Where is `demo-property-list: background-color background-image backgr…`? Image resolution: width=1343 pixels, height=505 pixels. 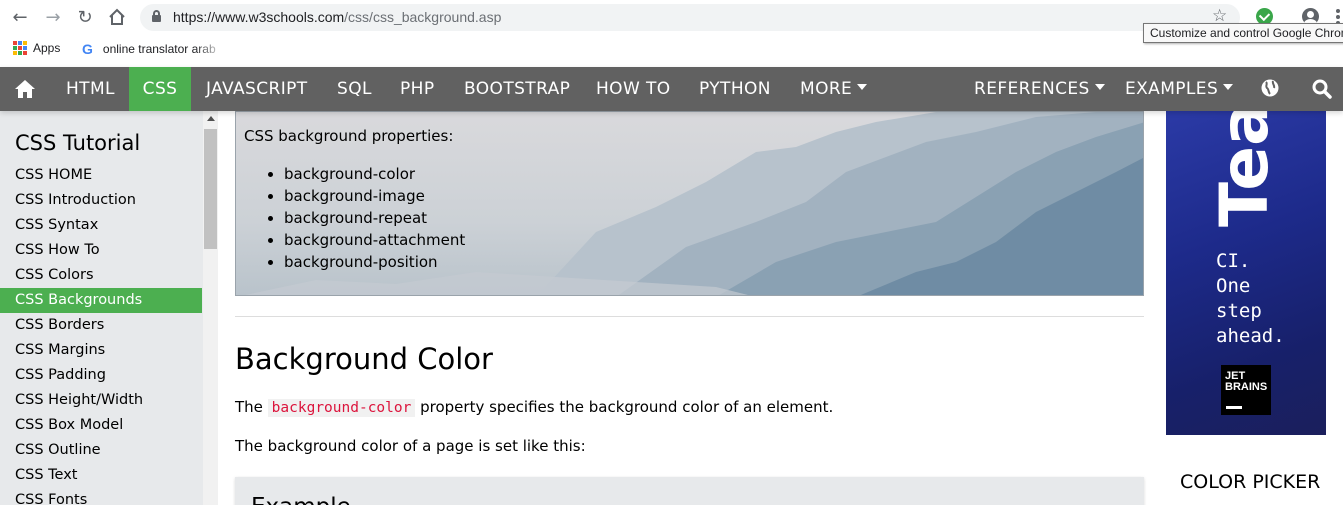 demo-property-list: background-color background-image backgr… is located at coordinates (374, 218).